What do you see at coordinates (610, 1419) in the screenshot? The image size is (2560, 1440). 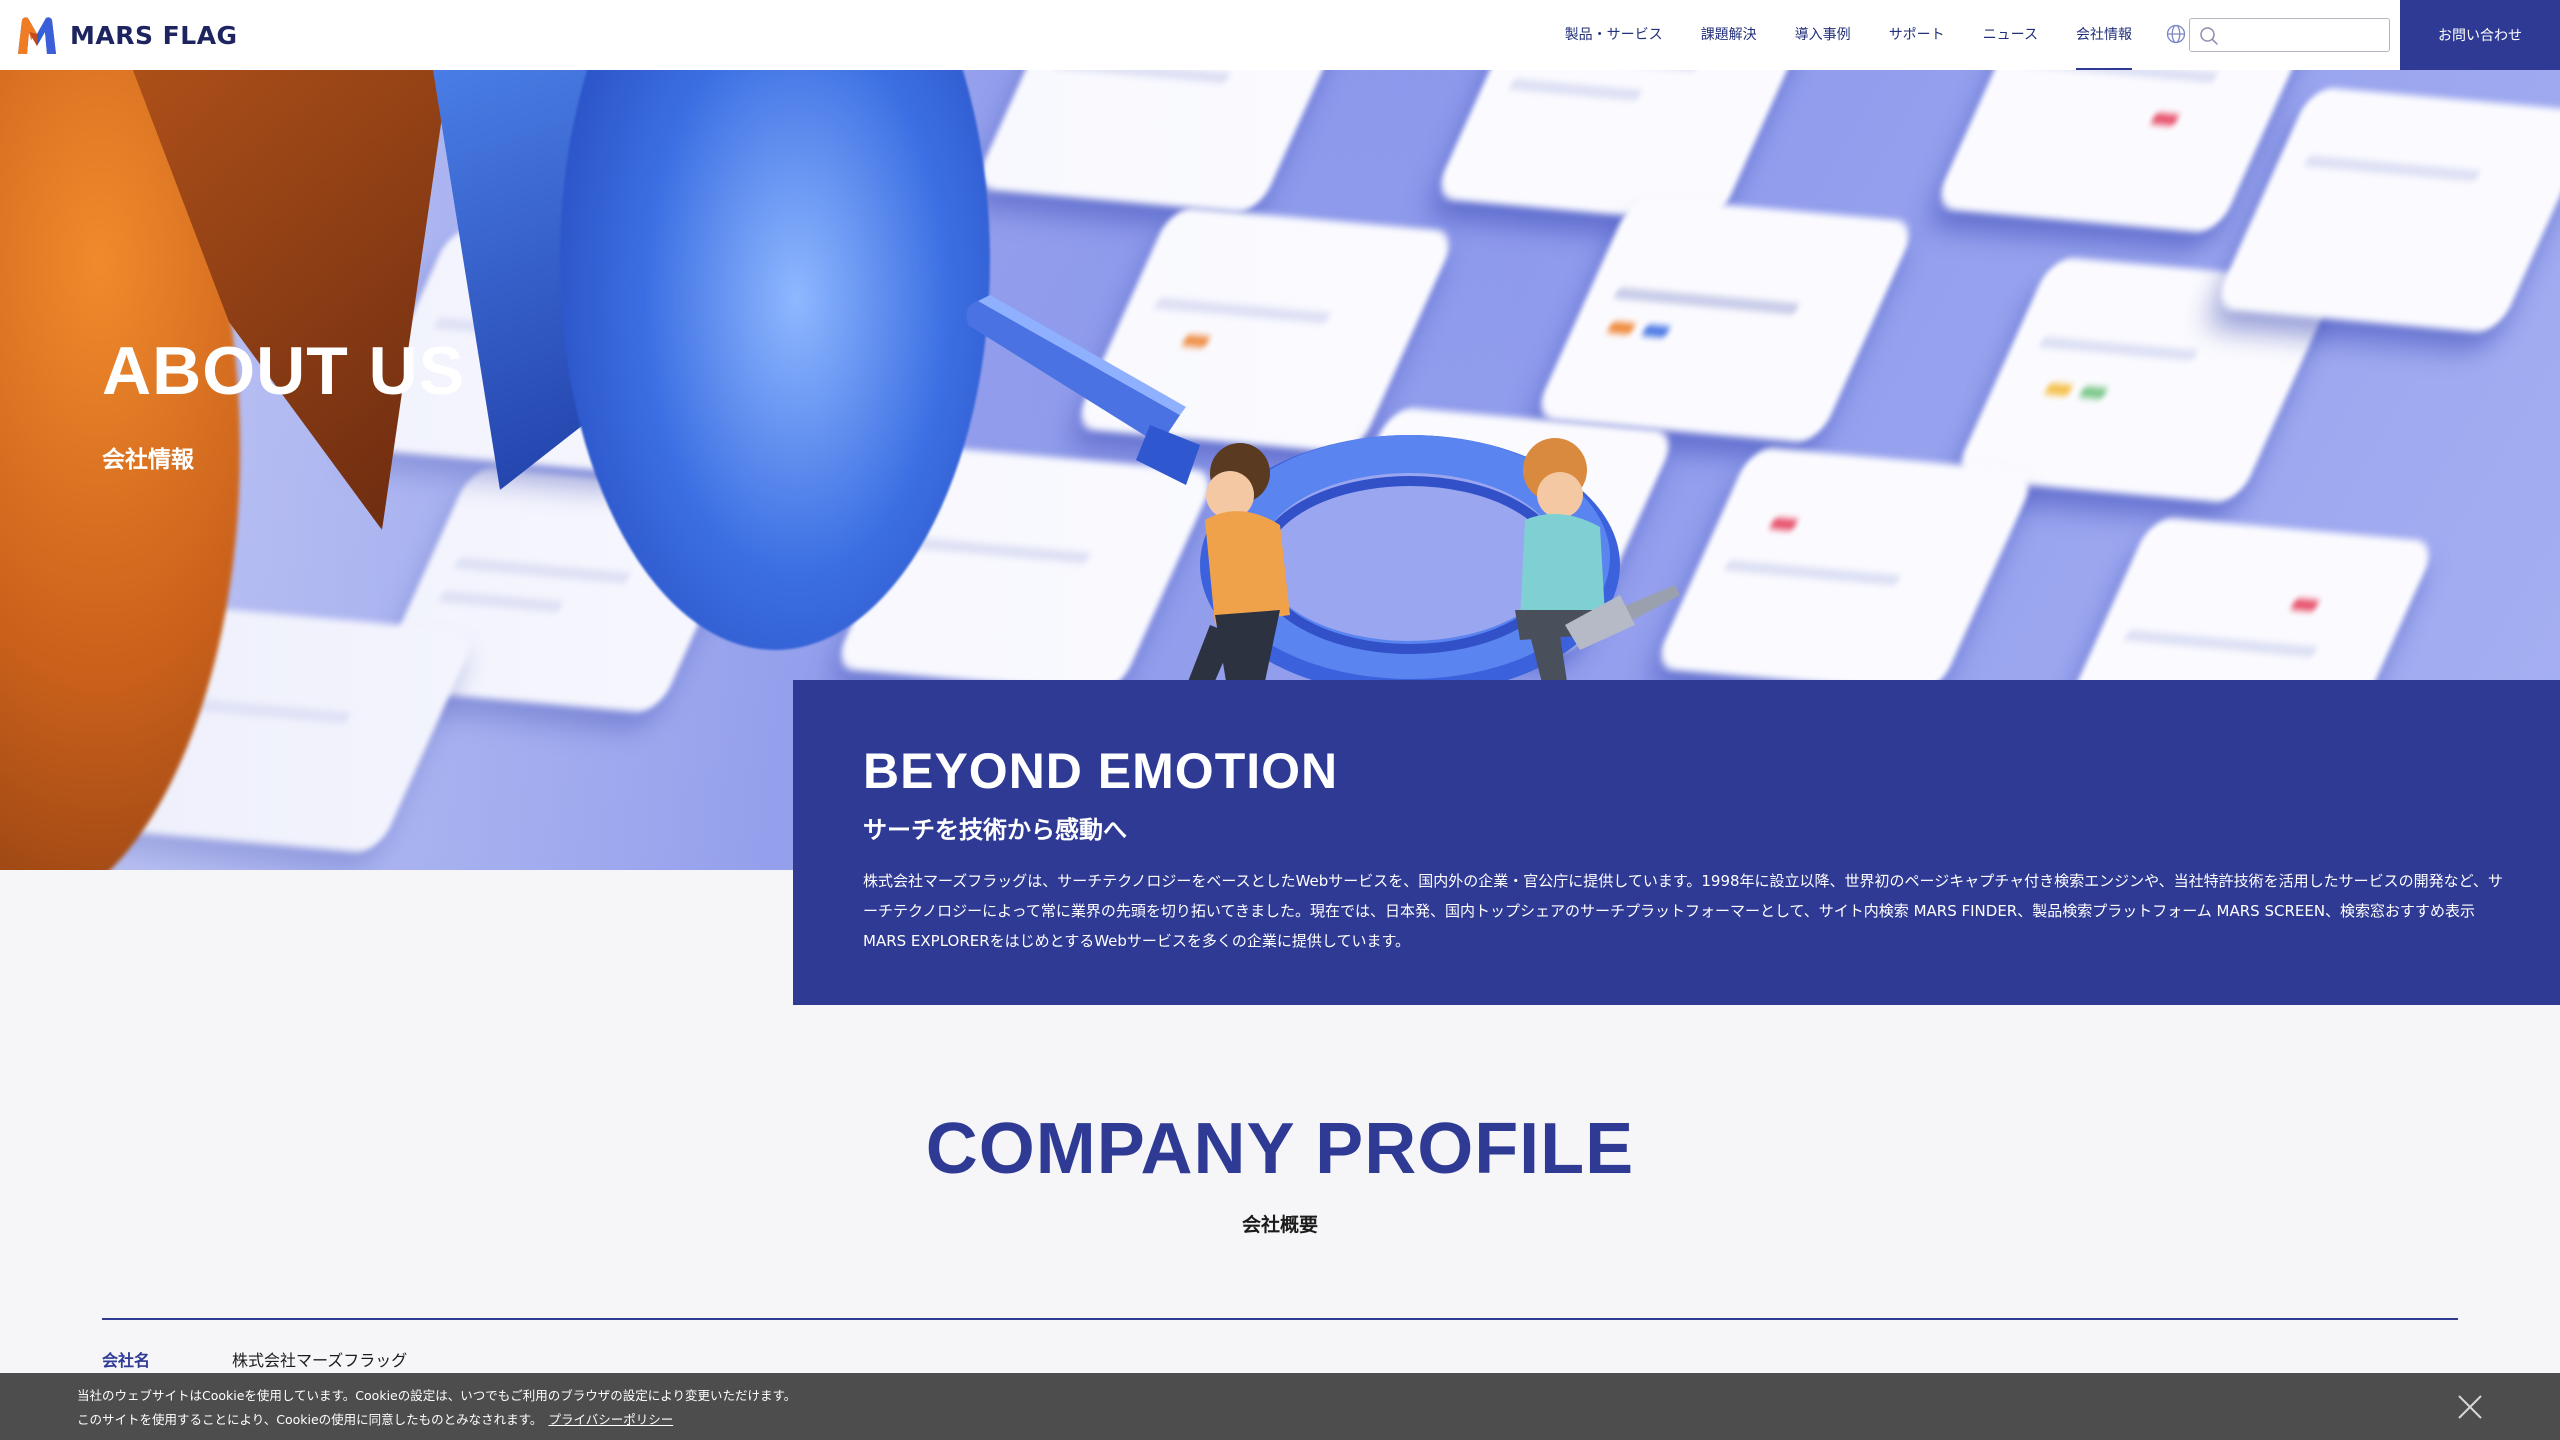 I see `privacy-policy-link: プライバシーポリシー` at bounding box center [610, 1419].